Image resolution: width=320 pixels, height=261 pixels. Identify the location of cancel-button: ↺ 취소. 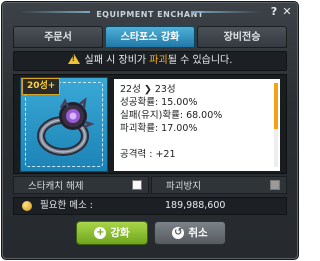
(190, 233).